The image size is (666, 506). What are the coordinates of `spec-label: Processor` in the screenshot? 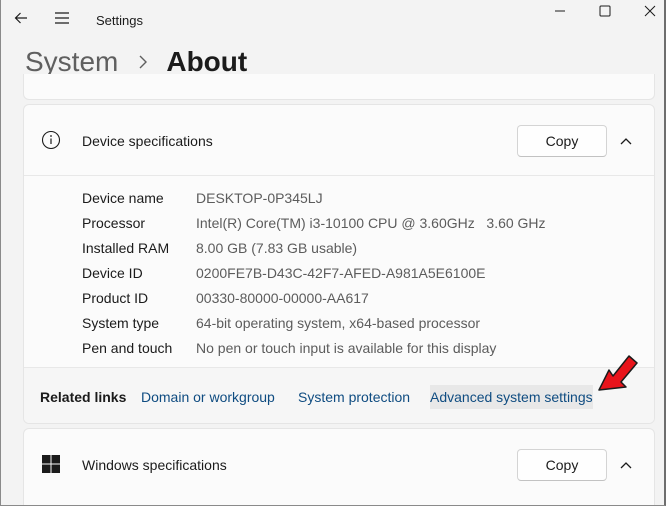 It's located at (114, 222).